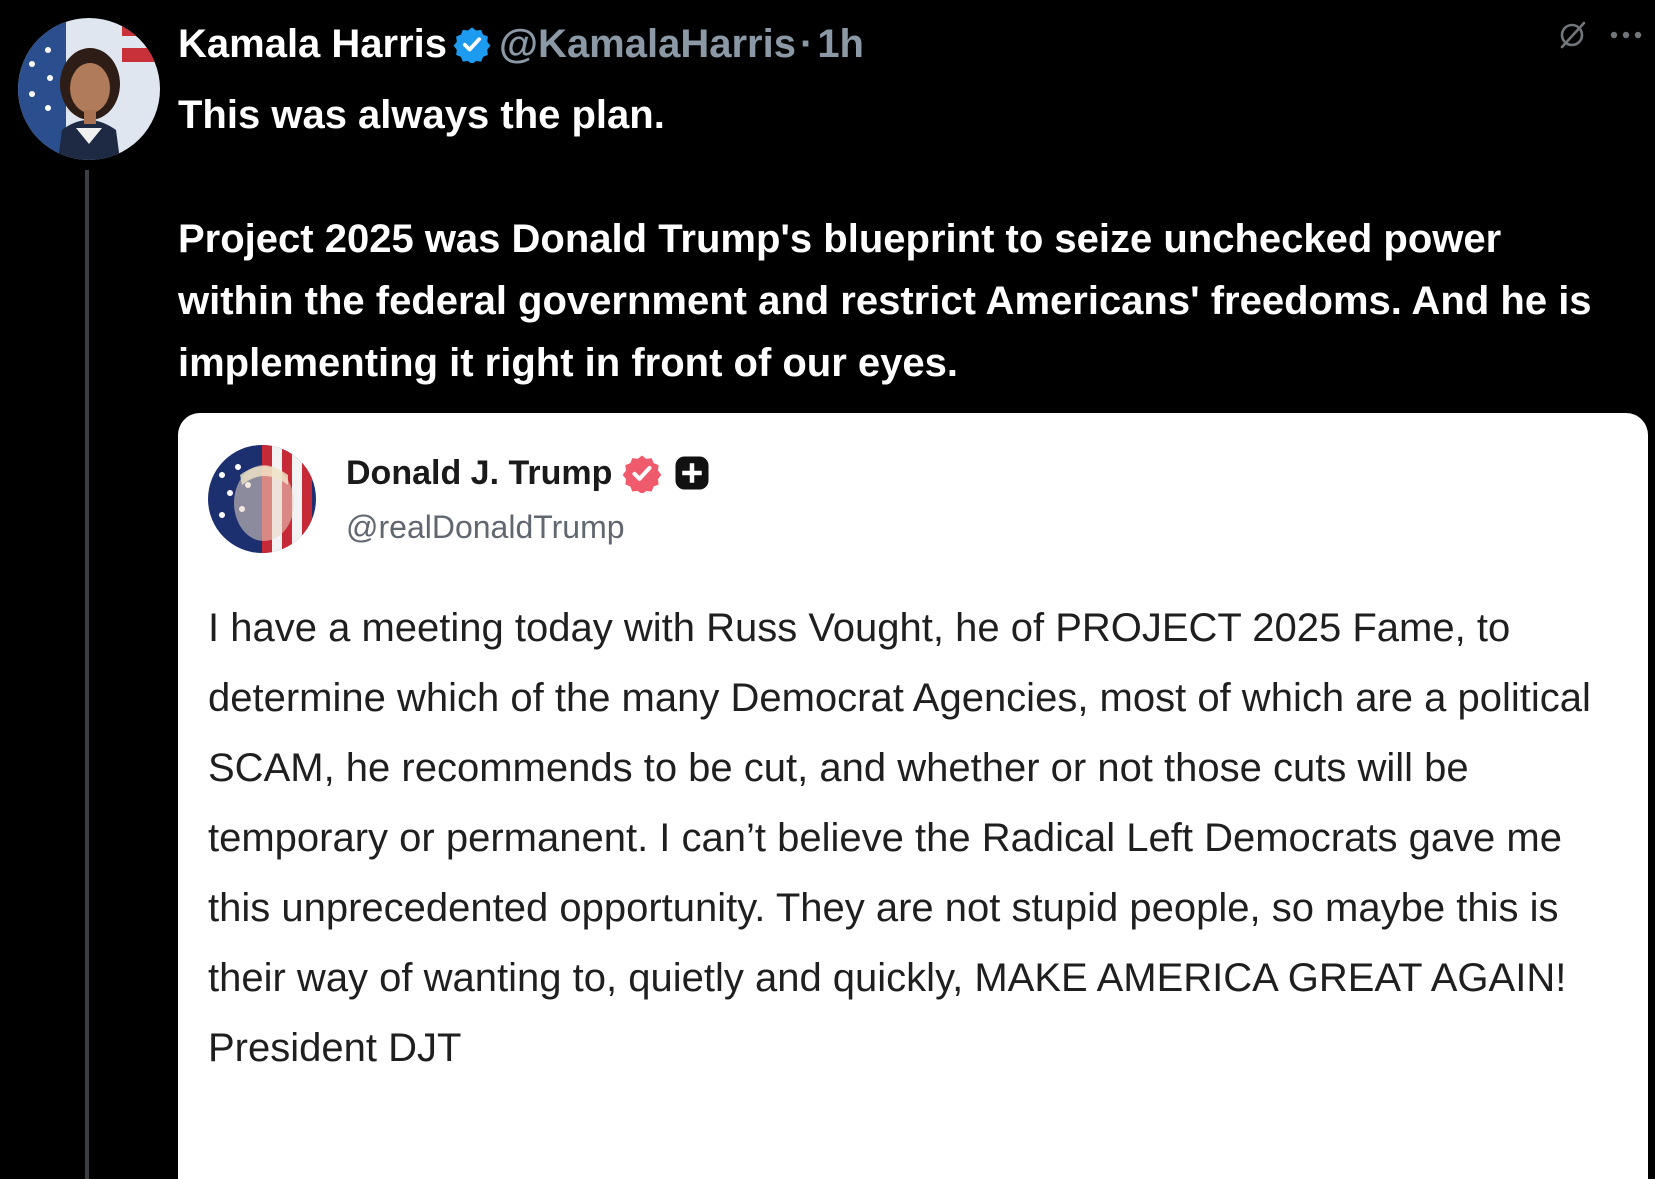  I want to click on tweet-actions-top, so click(1600, 35).